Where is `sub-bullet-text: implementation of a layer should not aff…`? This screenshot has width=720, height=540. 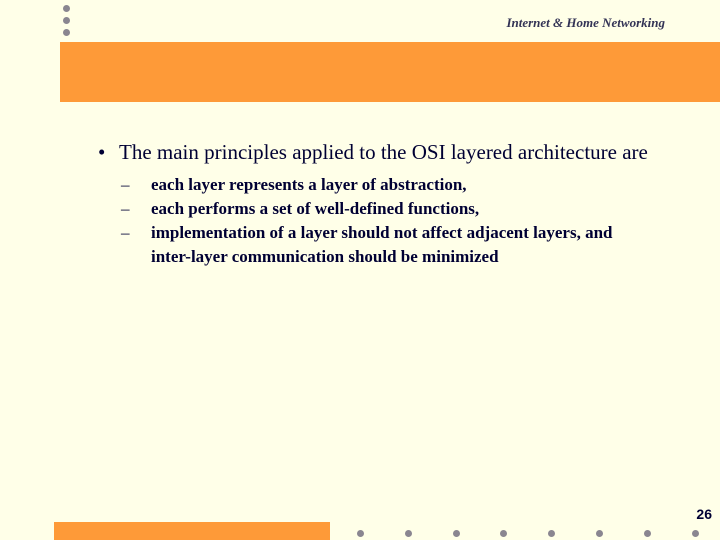
sub-bullet-text: implementation of a layer should not aff… is located at coordinates (382, 244).